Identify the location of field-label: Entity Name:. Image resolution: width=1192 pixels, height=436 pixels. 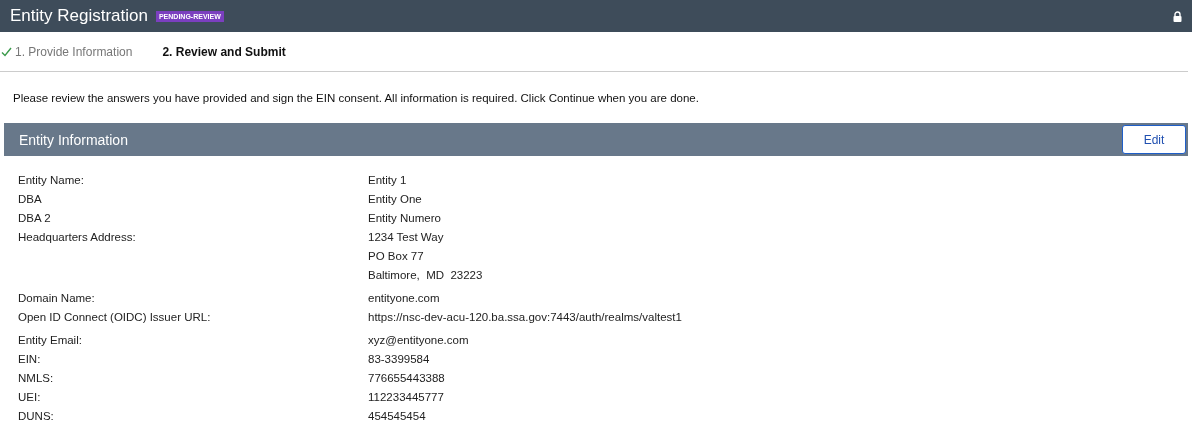
(51, 180).